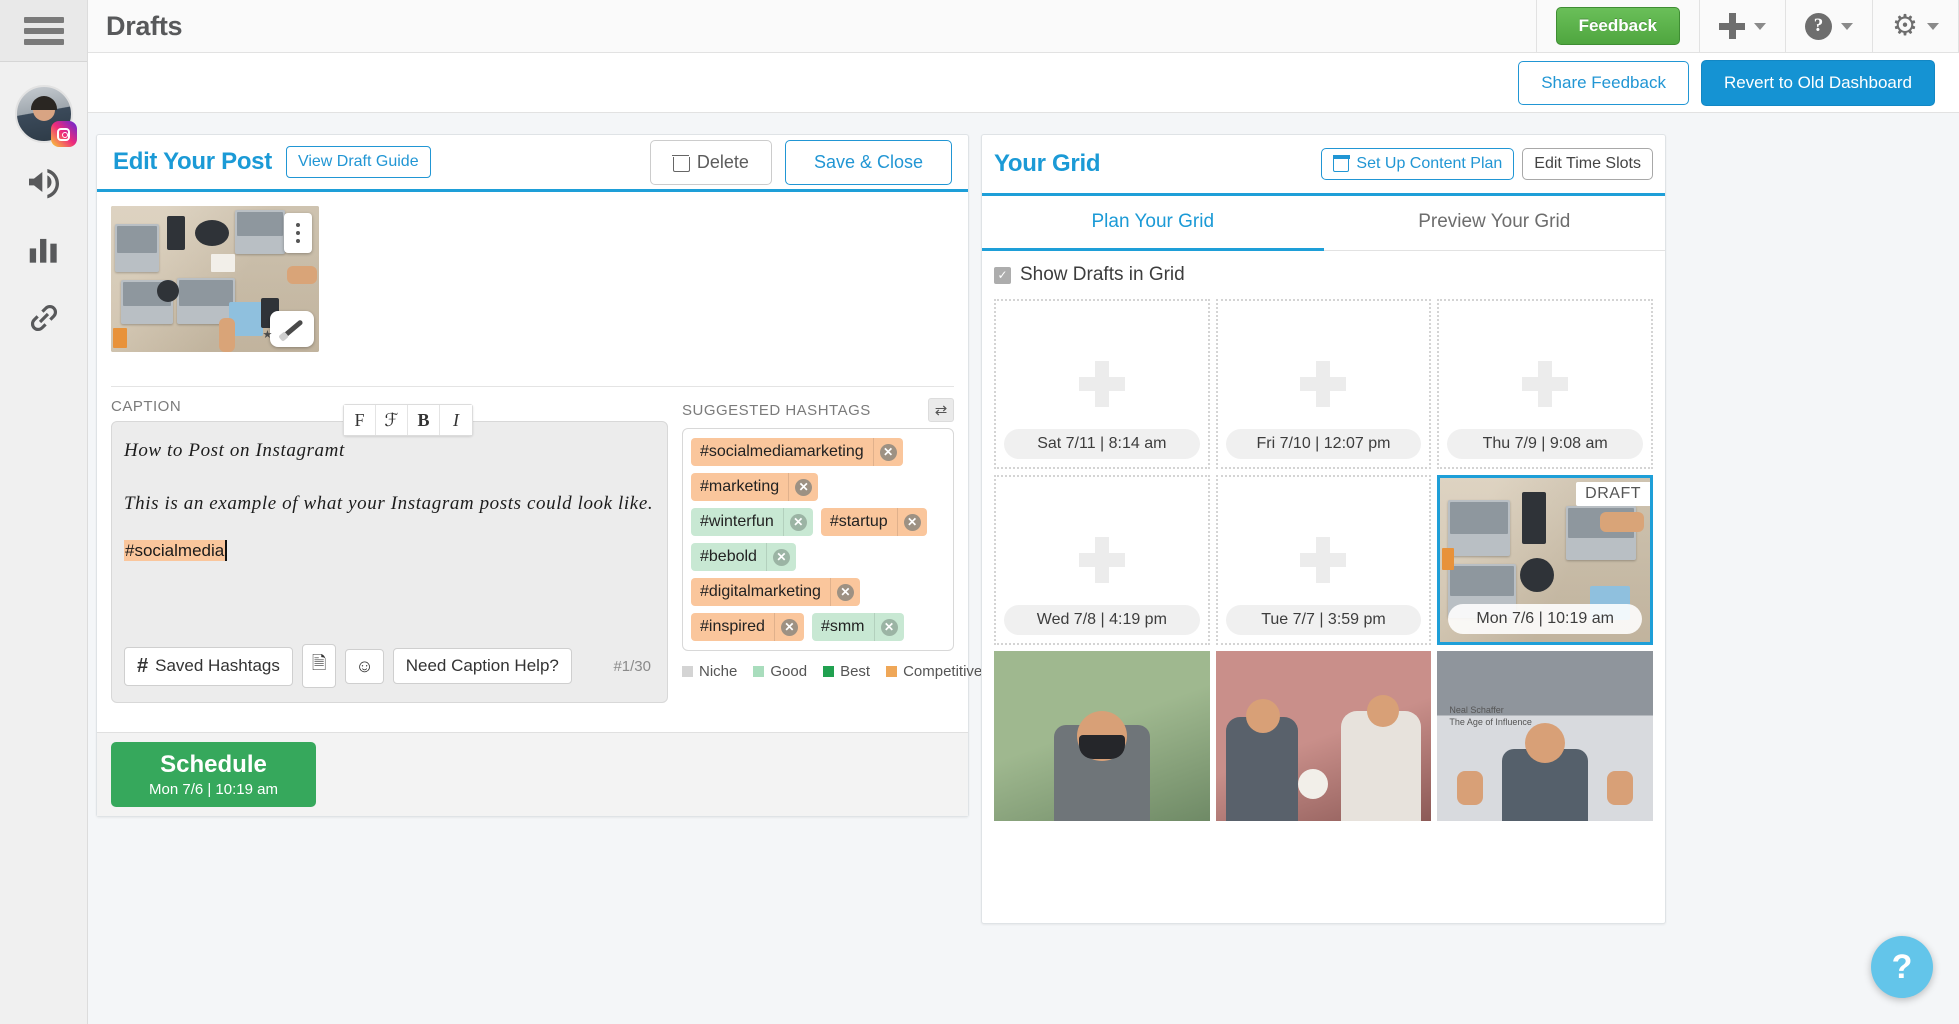 The width and height of the screenshot is (1959, 1024). What do you see at coordinates (43, 31) in the screenshot?
I see `hamburger-menu-button` at bounding box center [43, 31].